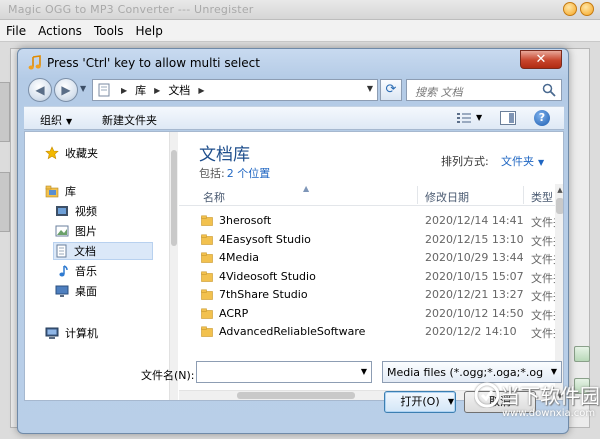 The width and height of the screenshot is (600, 439). I want to click on nav-item-label: 收藏夹, so click(81, 153).